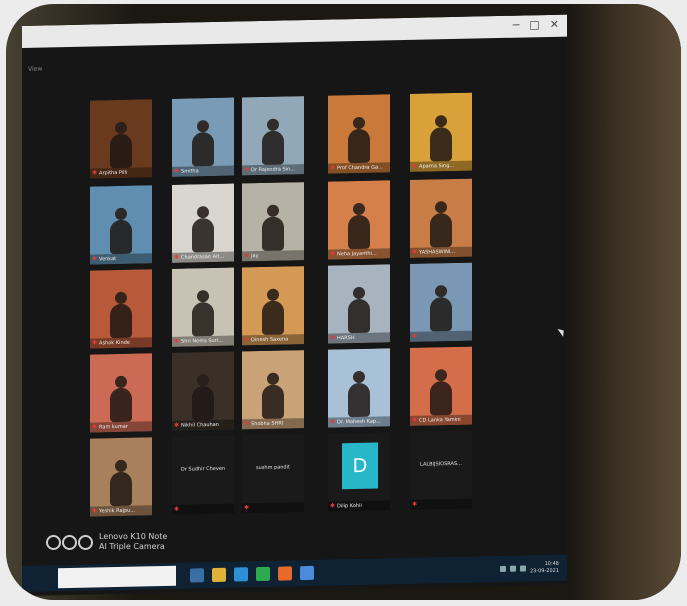 The height and width of the screenshot is (606, 687). I want to click on participant-tile: ✱ Ram kumar, so click(121, 393).